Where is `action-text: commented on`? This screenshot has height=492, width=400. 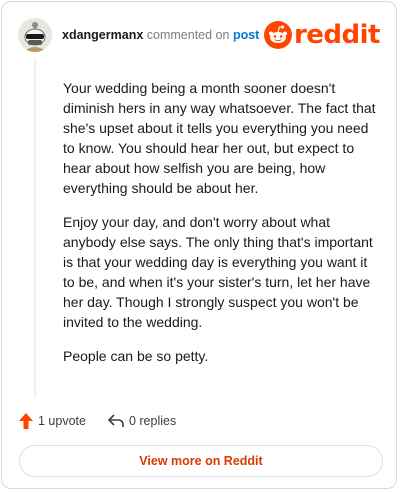
action-text: commented on is located at coordinates (188, 35).